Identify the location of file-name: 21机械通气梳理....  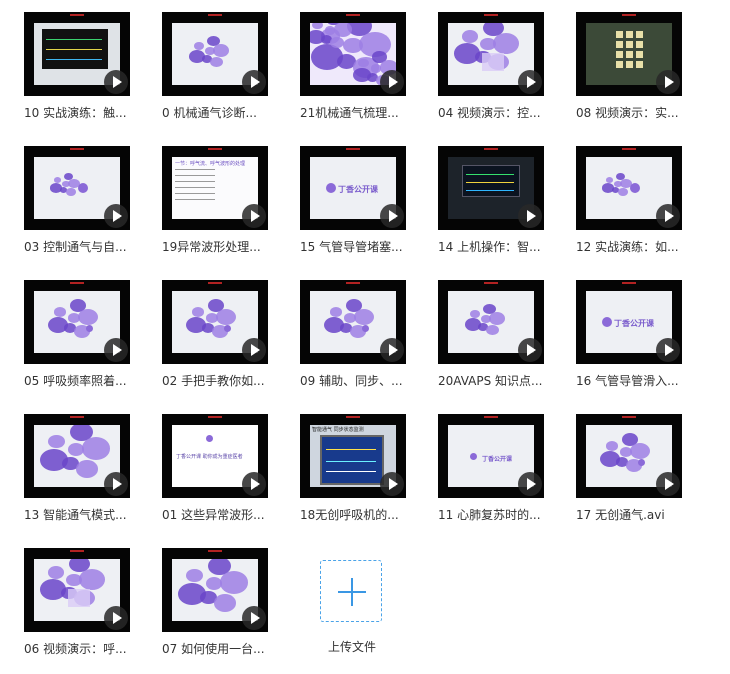
(364, 112).